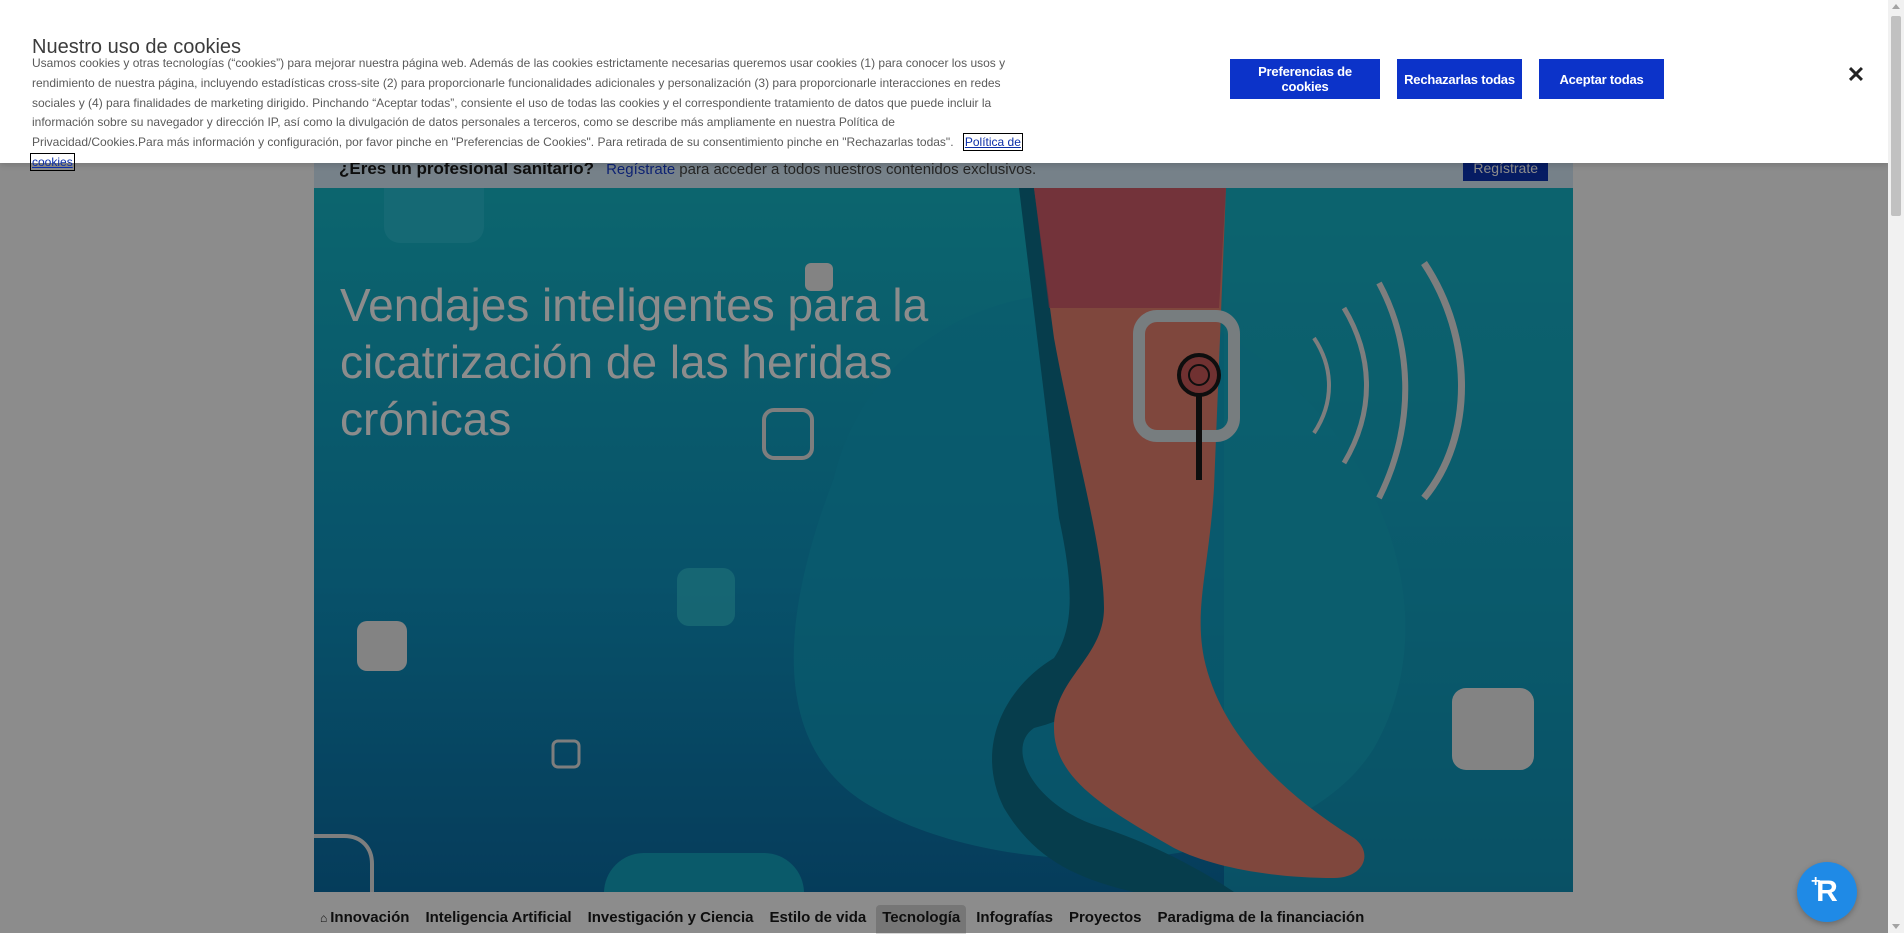  What do you see at coordinates (1896, 6) in the screenshot?
I see `scroll-up-arrow-icon` at bounding box center [1896, 6].